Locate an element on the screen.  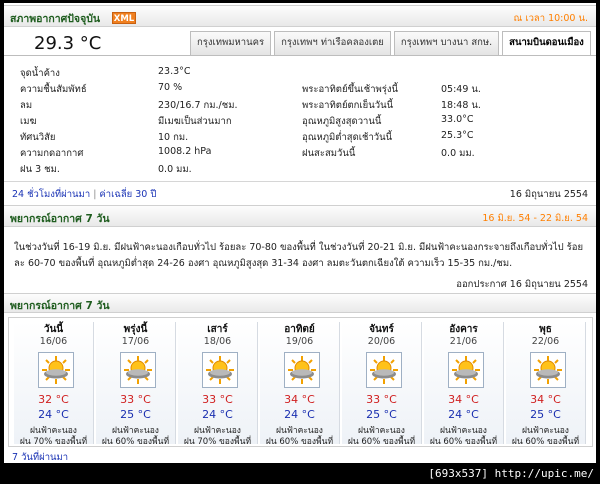
tab-bangkok: กรุงเทพมหานคร is located at coordinates (231, 43).